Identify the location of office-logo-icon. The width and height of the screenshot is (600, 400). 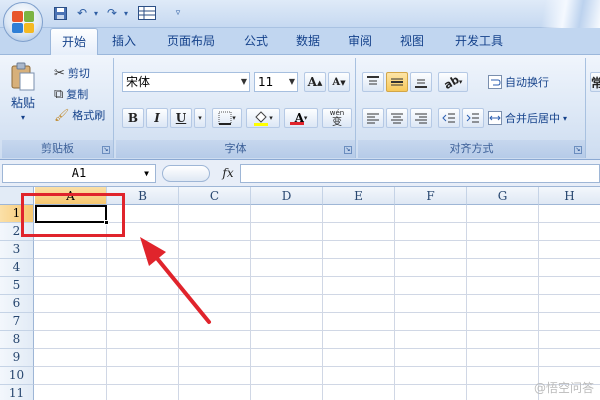
(23, 22).